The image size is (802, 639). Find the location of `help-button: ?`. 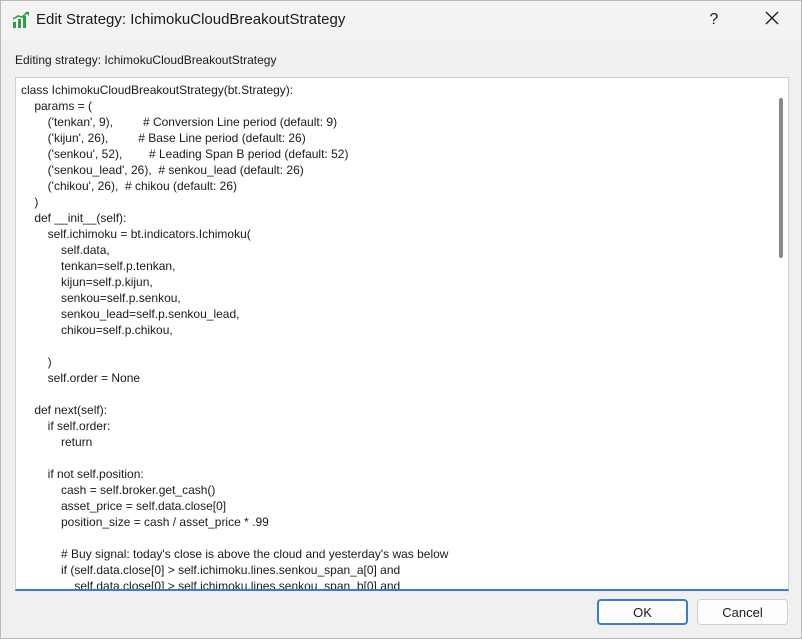

help-button: ? is located at coordinates (714, 20).